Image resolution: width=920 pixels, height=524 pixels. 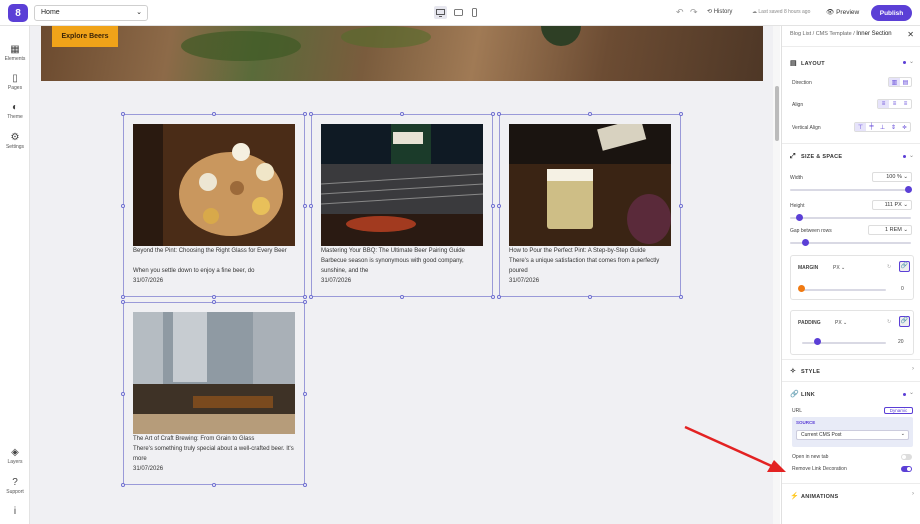 I want to click on width-unit: %, so click(x=899, y=177).